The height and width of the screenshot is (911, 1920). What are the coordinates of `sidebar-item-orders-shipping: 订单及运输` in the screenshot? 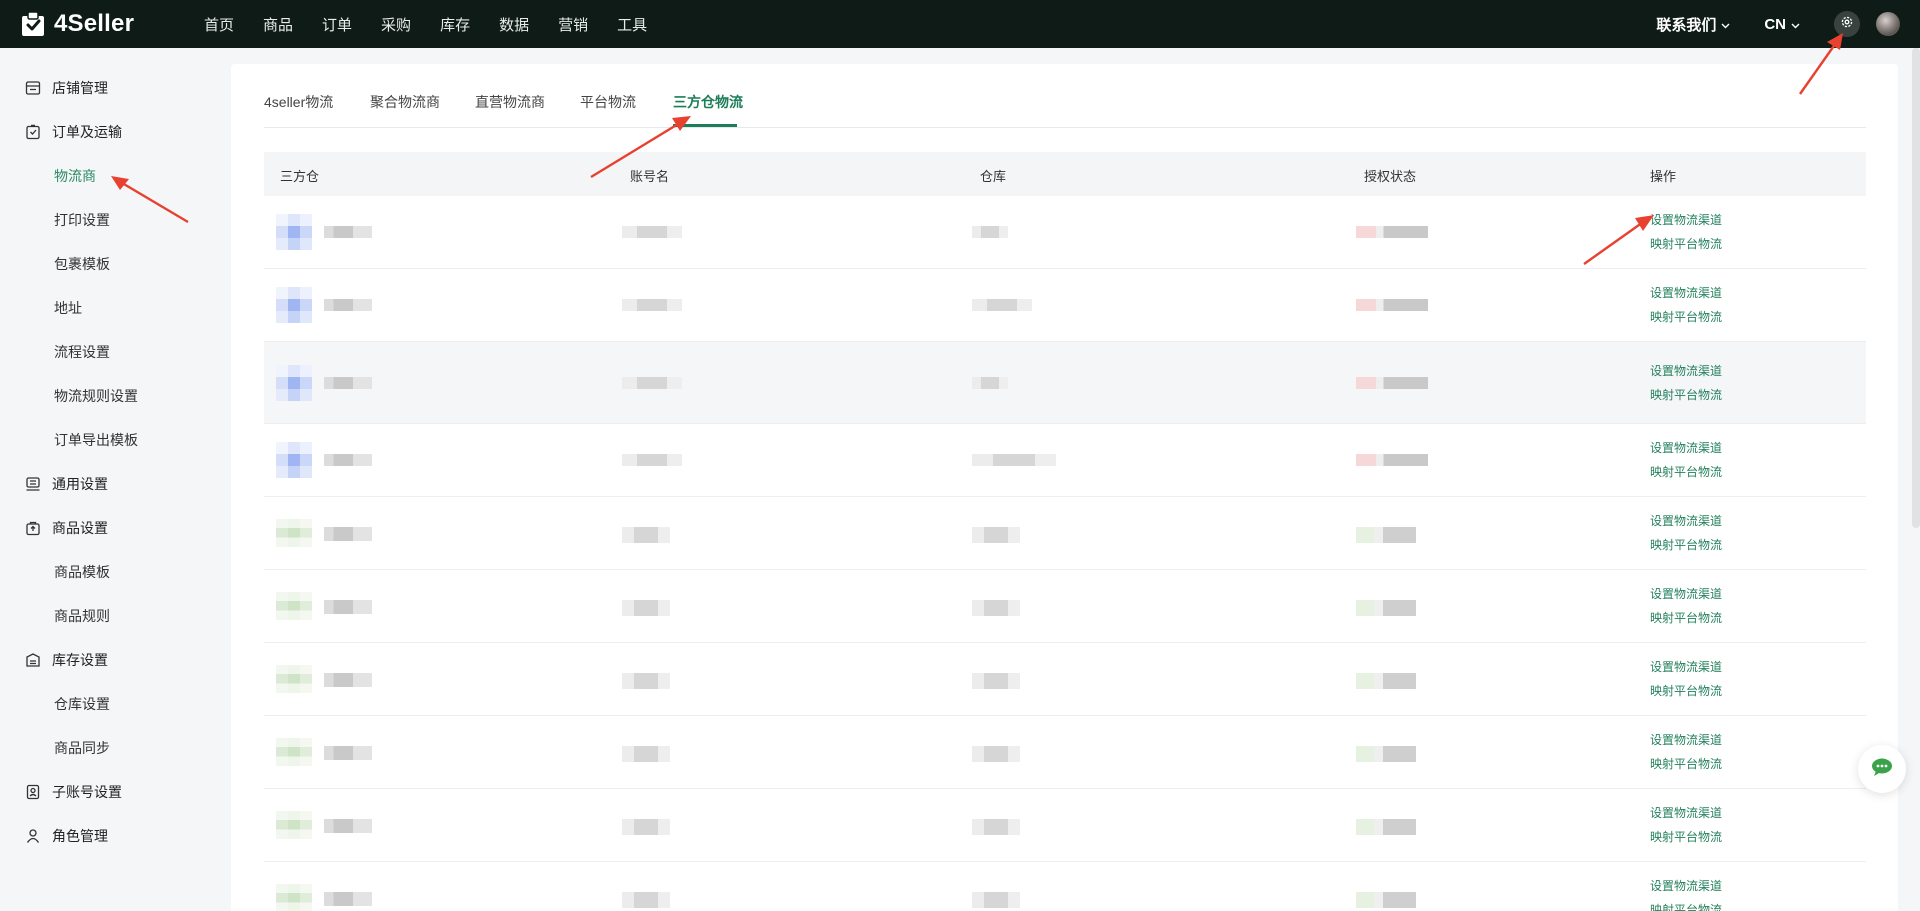 It's located at (73, 132).